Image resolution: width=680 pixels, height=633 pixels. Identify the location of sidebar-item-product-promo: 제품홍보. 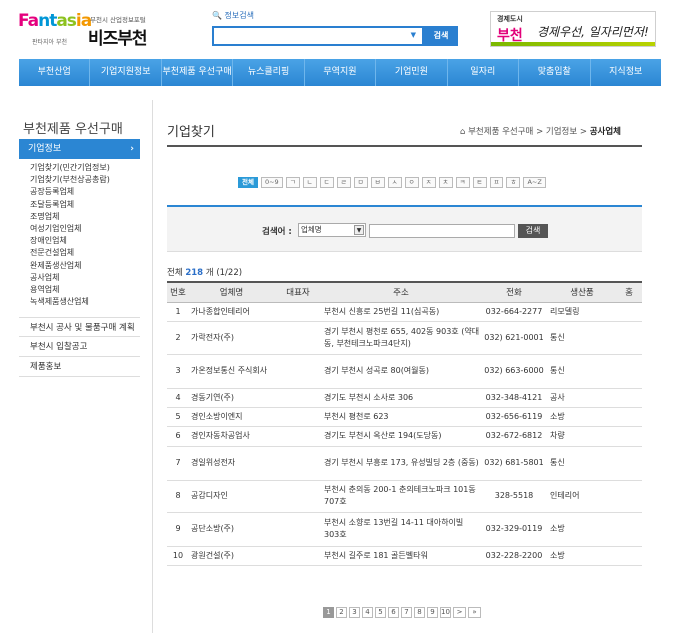
(79, 367).